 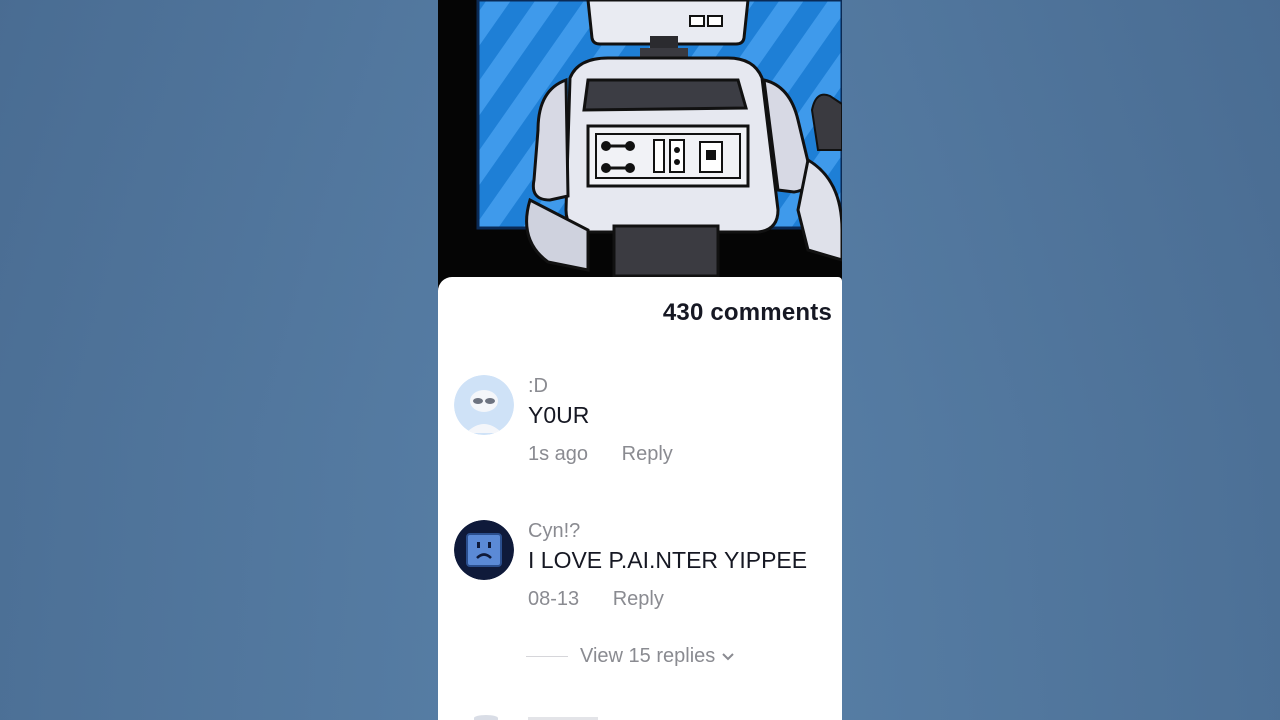 I want to click on comment-text: I LOVE P.AI.NTER YIPPEE, so click(x=668, y=560).